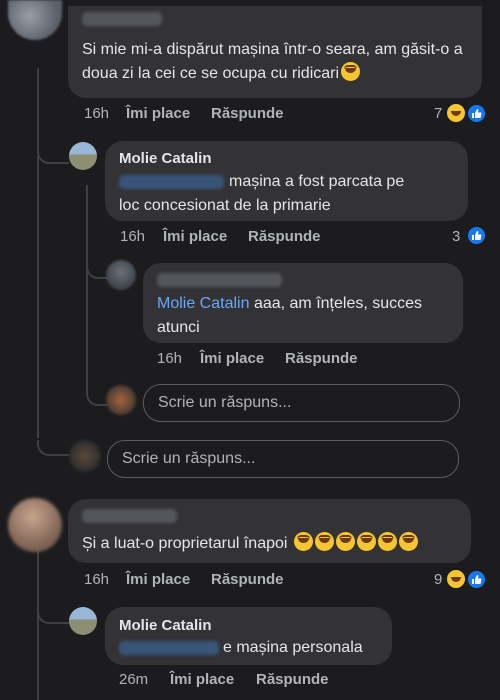 The height and width of the screenshot is (700, 500). Describe the element at coordinates (269, 531) in the screenshot. I see `comment-bubble: Și a luat-o proprietarul înapoi` at that location.